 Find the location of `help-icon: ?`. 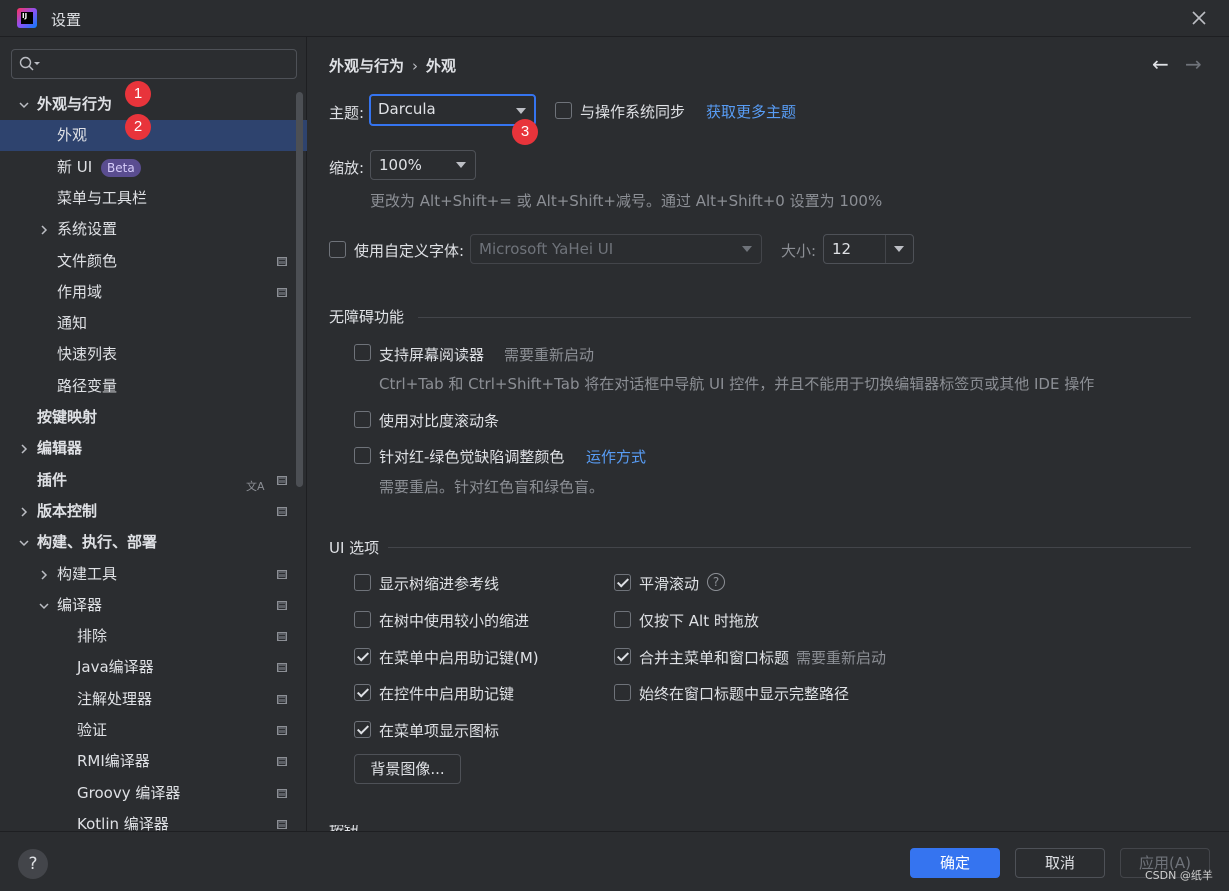

help-icon: ? is located at coordinates (716, 582).